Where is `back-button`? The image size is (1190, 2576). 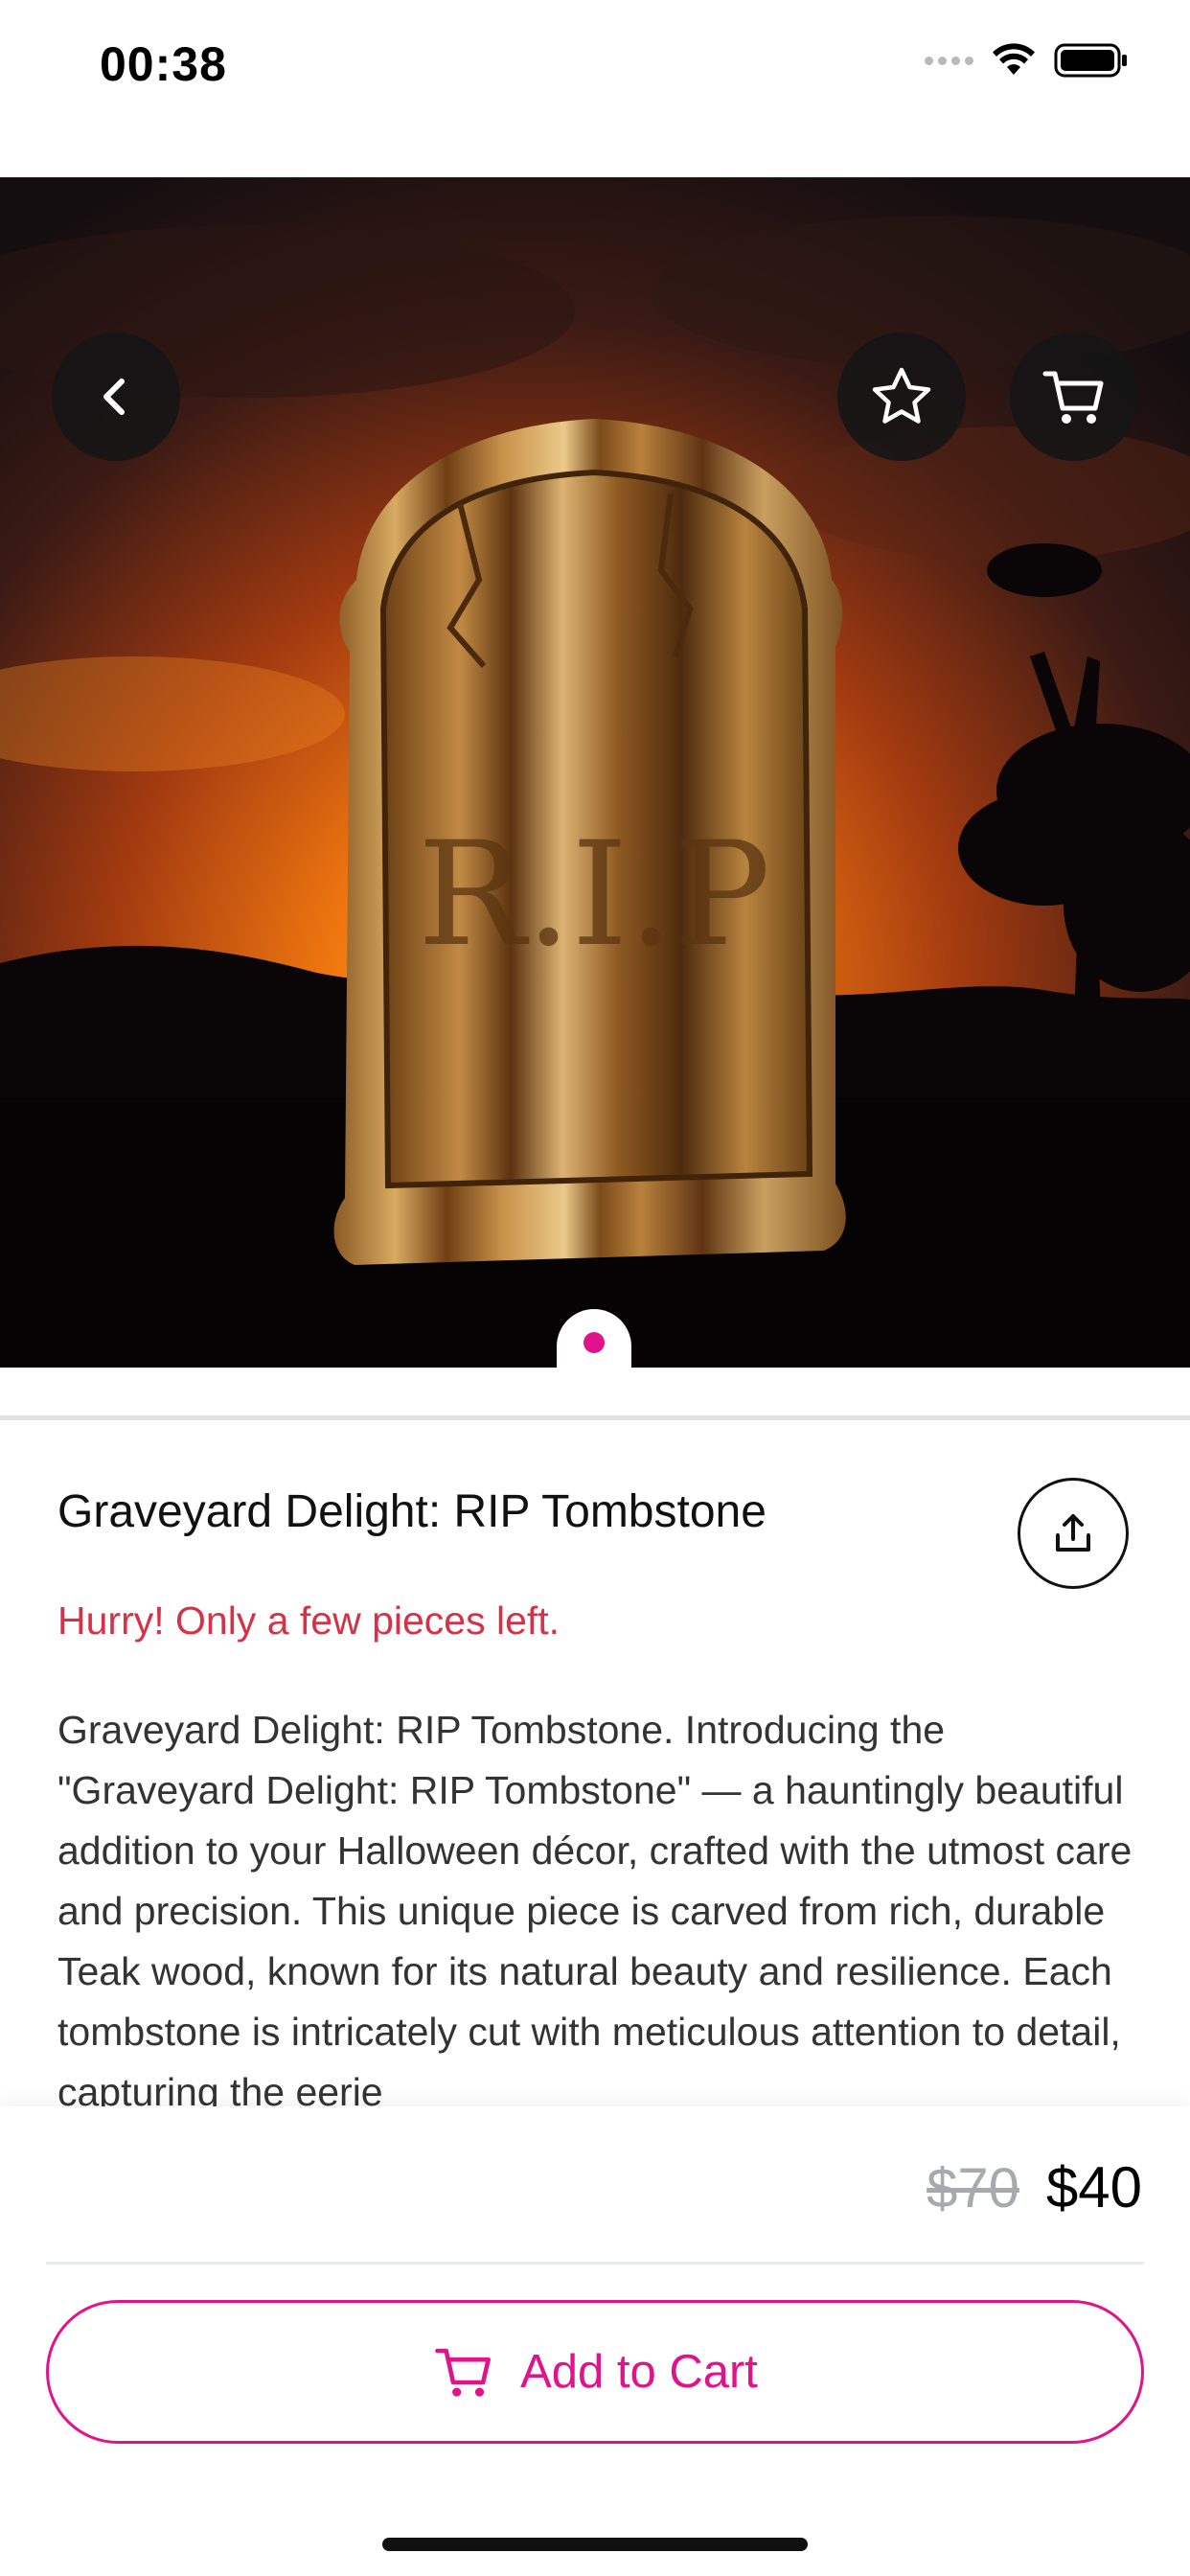 back-button is located at coordinates (116, 397).